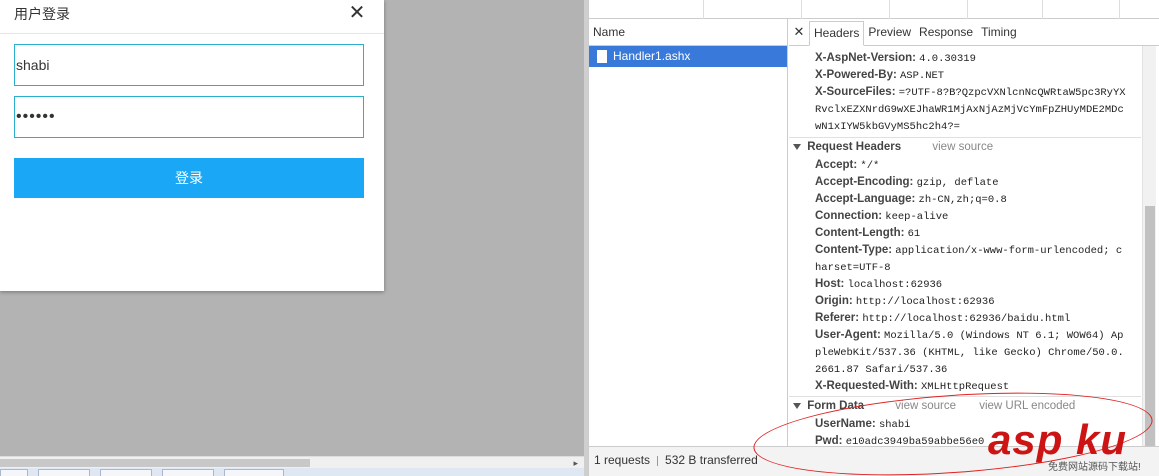  Describe the element at coordinates (870, 166) in the screenshot. I see `header-value: */*` at that location.